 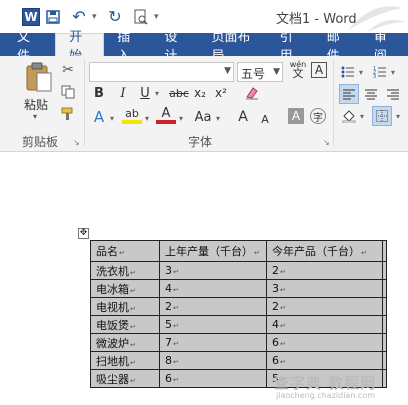 What do you see at coordinates (123, 93) in the screenshot?
I see `italic-button: I` at bounding box center [123, 93].